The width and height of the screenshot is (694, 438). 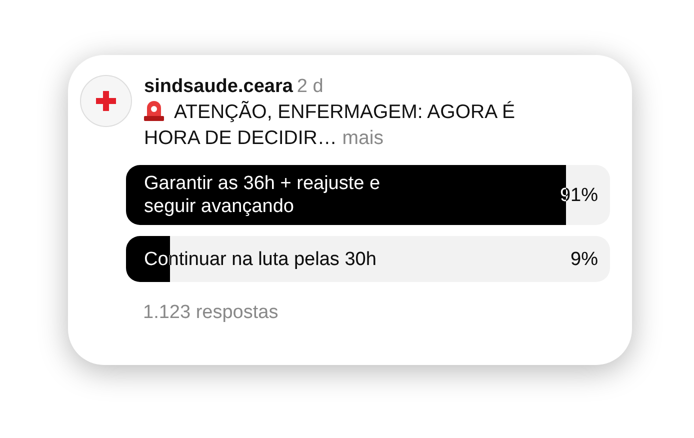 I want to click on siren-icon, so click(x=154, y=110).